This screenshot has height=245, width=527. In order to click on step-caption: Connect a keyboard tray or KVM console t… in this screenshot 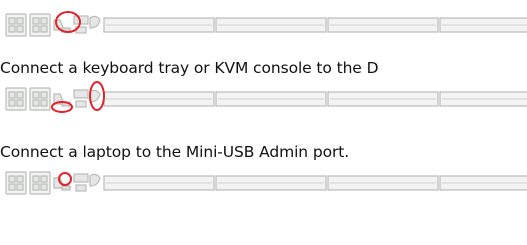, I will do `click(189, 68)`.